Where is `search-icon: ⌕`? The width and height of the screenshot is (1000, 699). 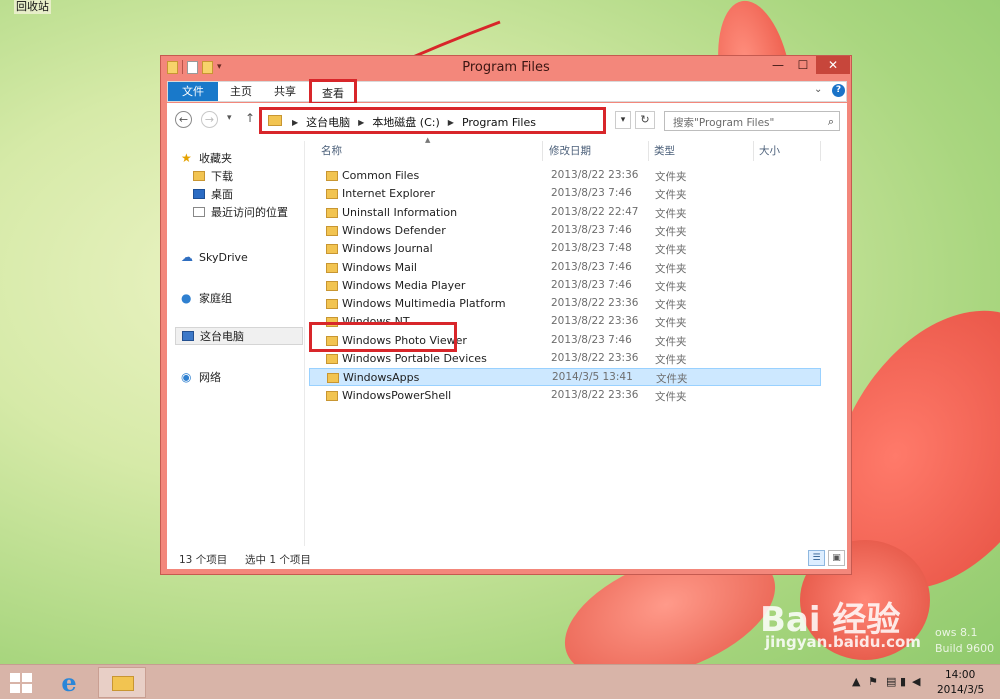 search-icon: ⌕ is located at coordinates (831, 122).